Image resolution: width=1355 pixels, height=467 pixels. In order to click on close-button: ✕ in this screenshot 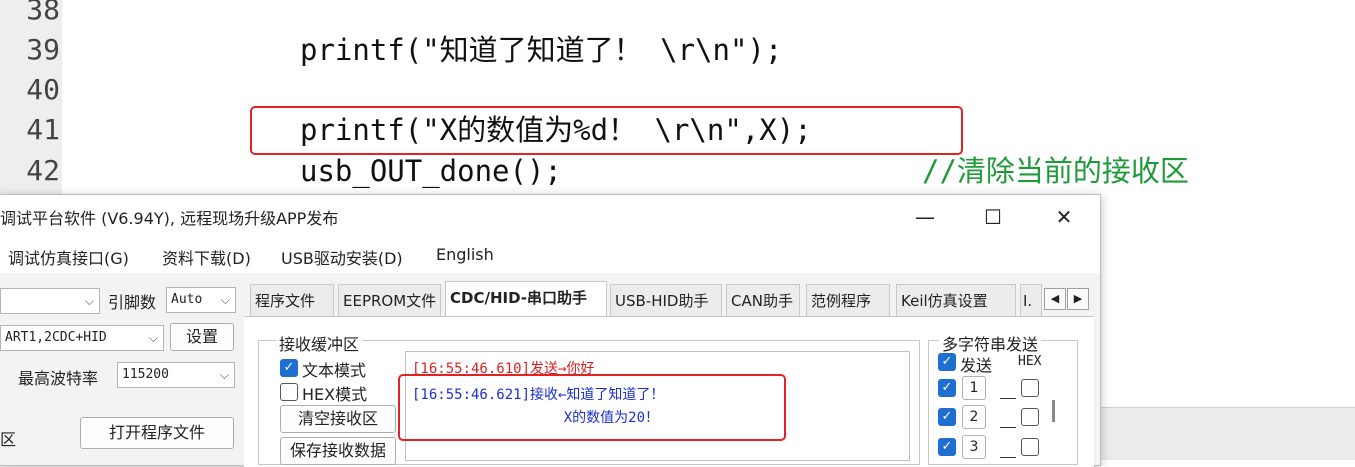, I will do `click(1064, 217)`.